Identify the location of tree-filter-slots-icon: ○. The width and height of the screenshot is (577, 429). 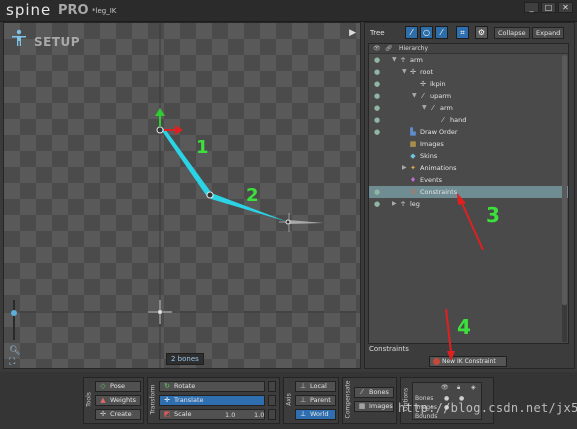
(426, 32).